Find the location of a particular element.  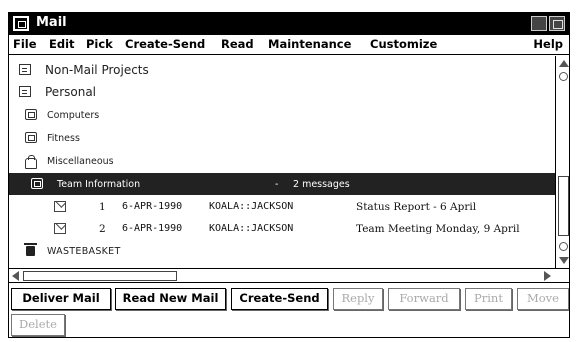

delete-button: Delete is located at coordinates (38, 325).